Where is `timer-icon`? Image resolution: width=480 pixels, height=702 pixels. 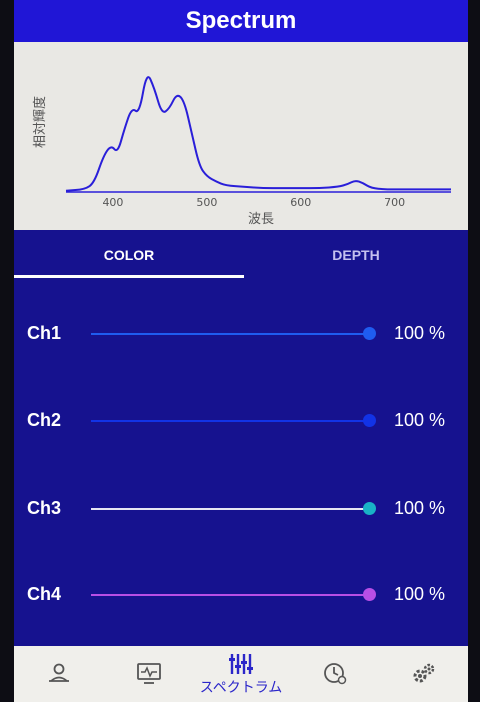 timer-icon is located at coordinates (335, 674).